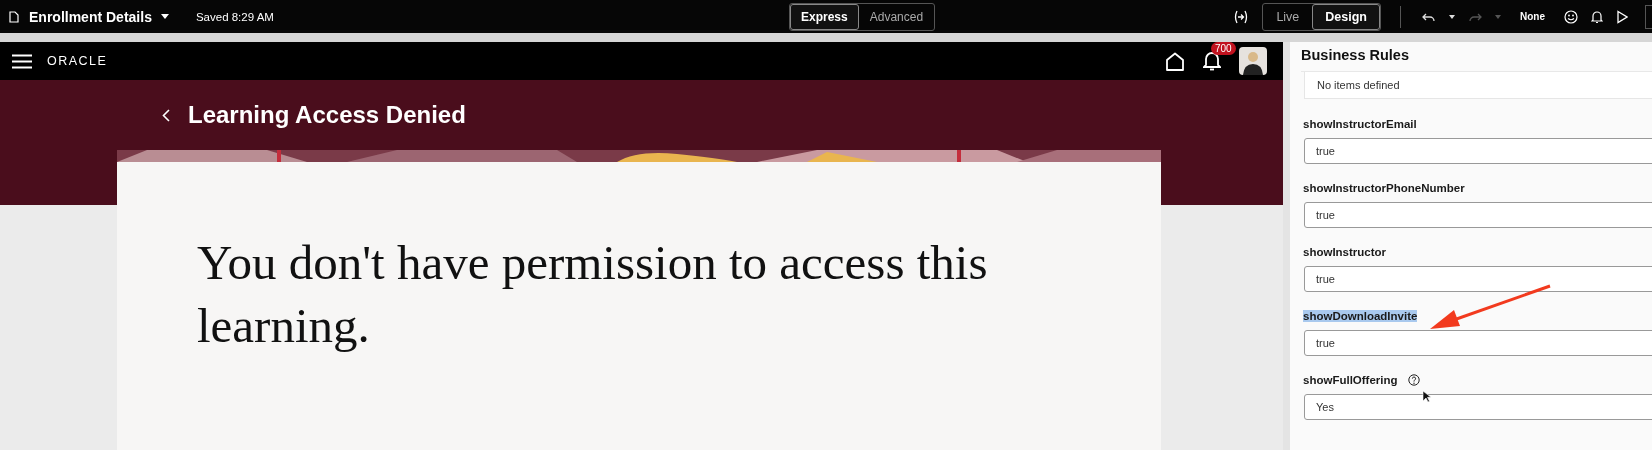 This screenshot has width=1652, height=450. What do you see at coordinates (1532, 16) in the screenshot?
I see `translation-menu: None` at bounding box center [1532, 16].